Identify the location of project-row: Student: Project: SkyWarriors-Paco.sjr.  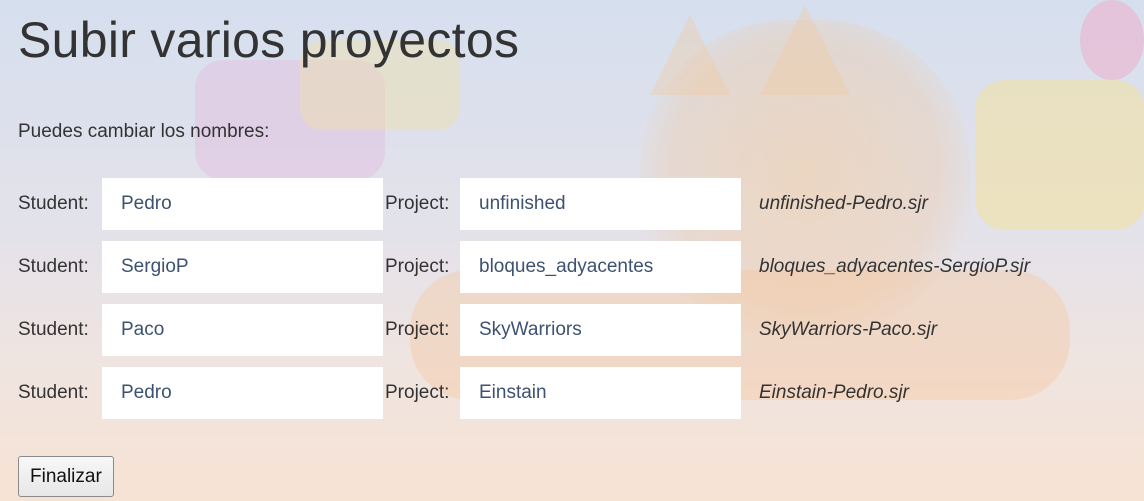
(581, 330).